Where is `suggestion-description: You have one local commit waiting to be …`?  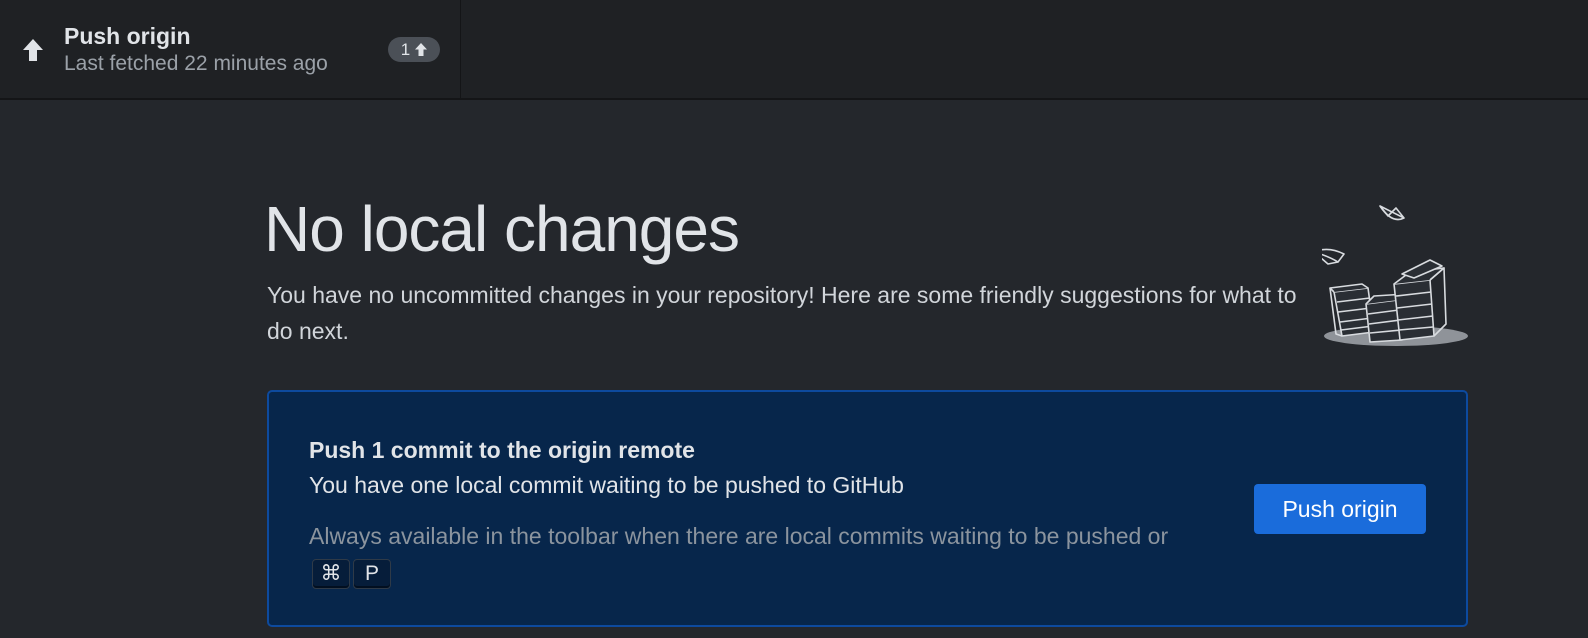 suggestion-description: You have one local commit waiting to be … is located at coordinates (606, 485).